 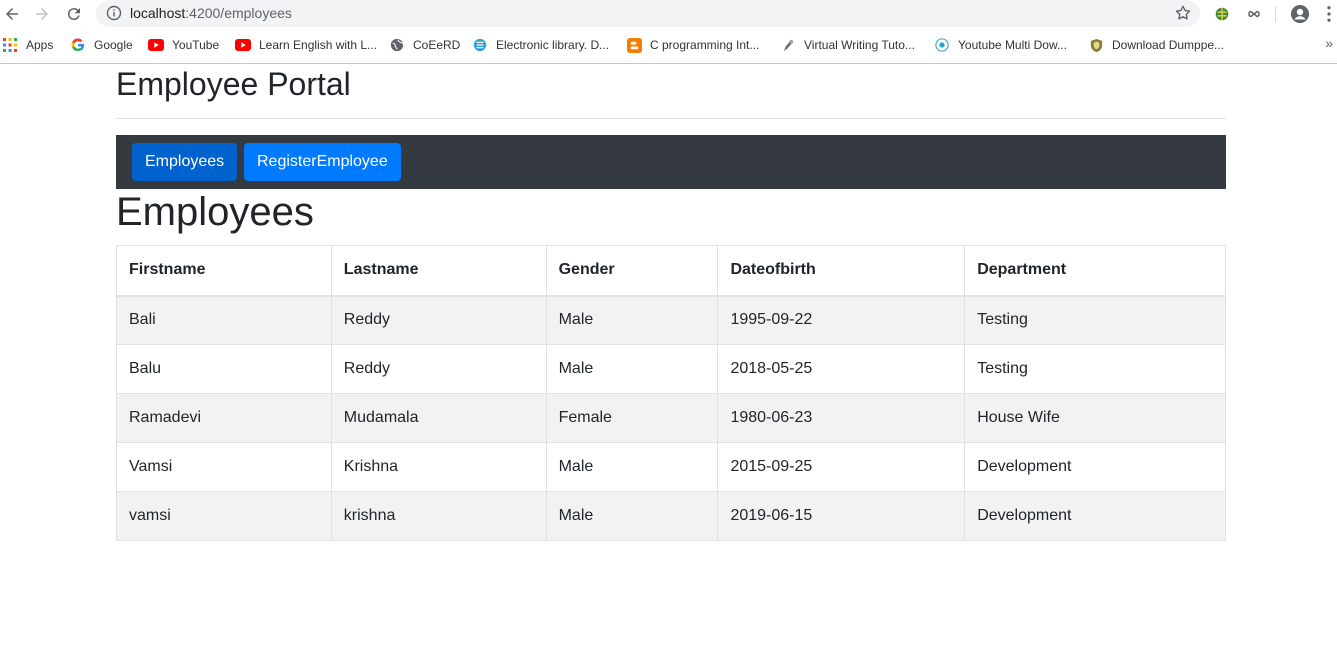 I want to click on cell-firstname: Bali, so click(x=224, y=320).